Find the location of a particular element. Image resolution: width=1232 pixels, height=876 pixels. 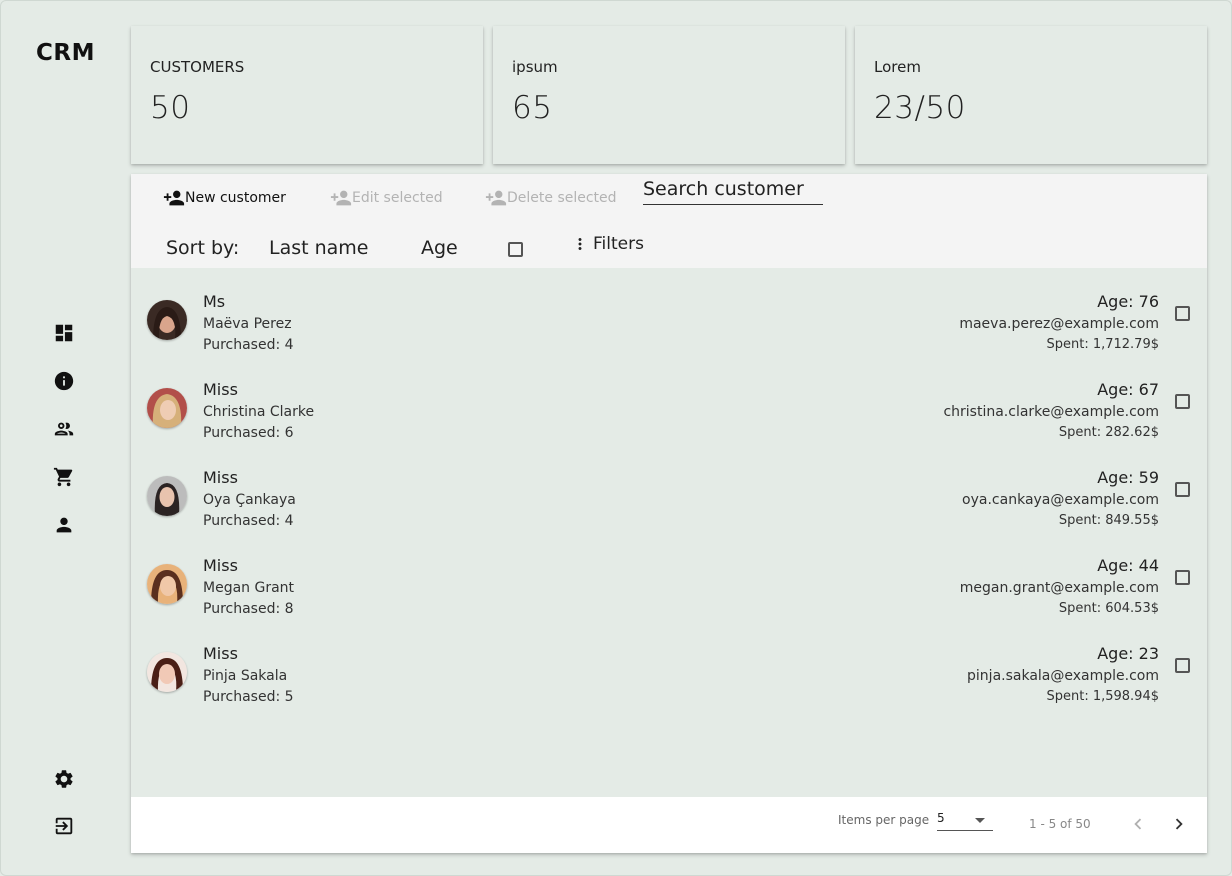

select-all-checkbox is located at coordinates (515, 249).